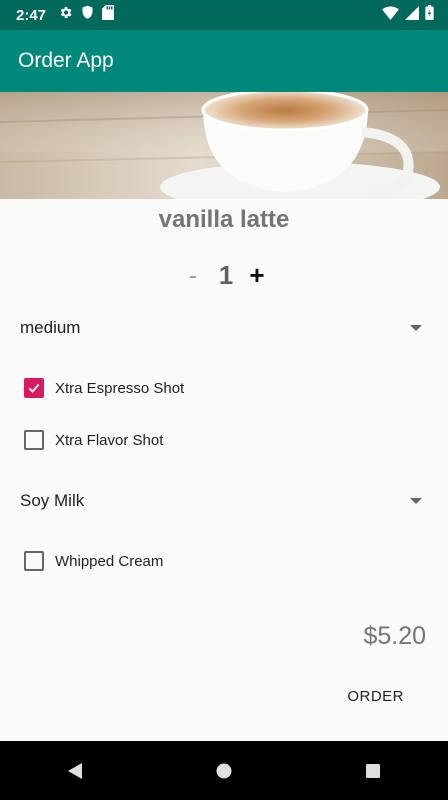 This screenshot has width=448, height=800. I want to click on decrement-button: -, so click(193, 275).